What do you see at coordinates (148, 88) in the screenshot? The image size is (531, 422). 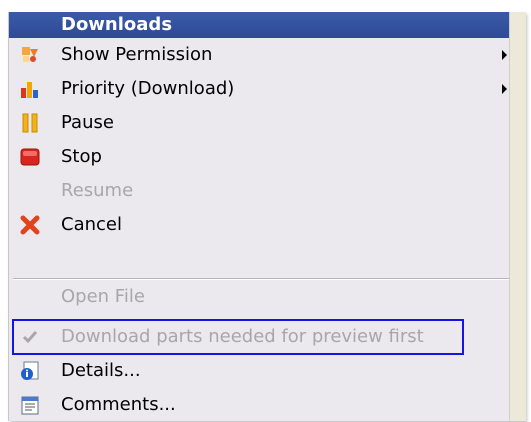 I see `menu-item-label: Priority (Download)` at bounding box center [148, 88].